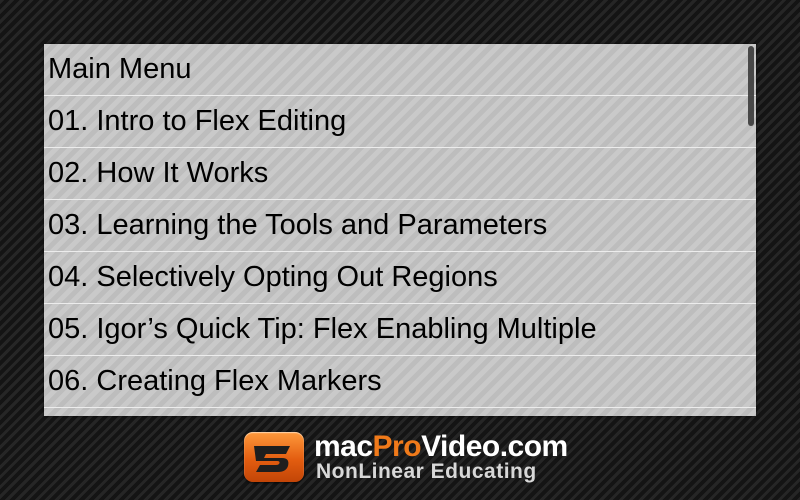 Image resolution: width=800 pixels, height=500 pixels. I want to click on macprovideo-logo: macProVideo.com NonLinear Educating, so click(406, 458).